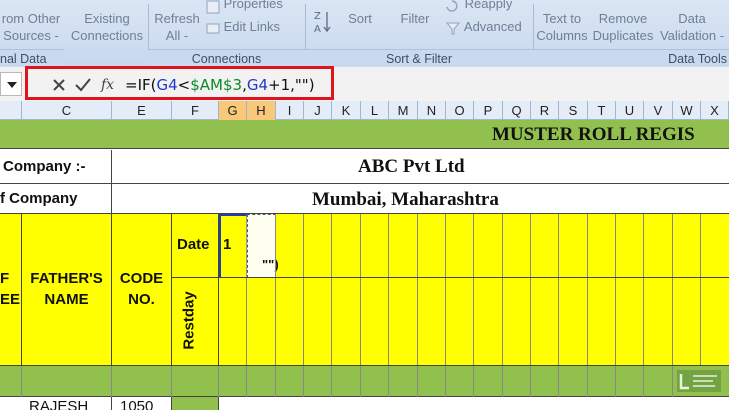 The height and width of the screenshot is (410, 729). I want to click on row1-code-cell: 1050, so click(142, 403).